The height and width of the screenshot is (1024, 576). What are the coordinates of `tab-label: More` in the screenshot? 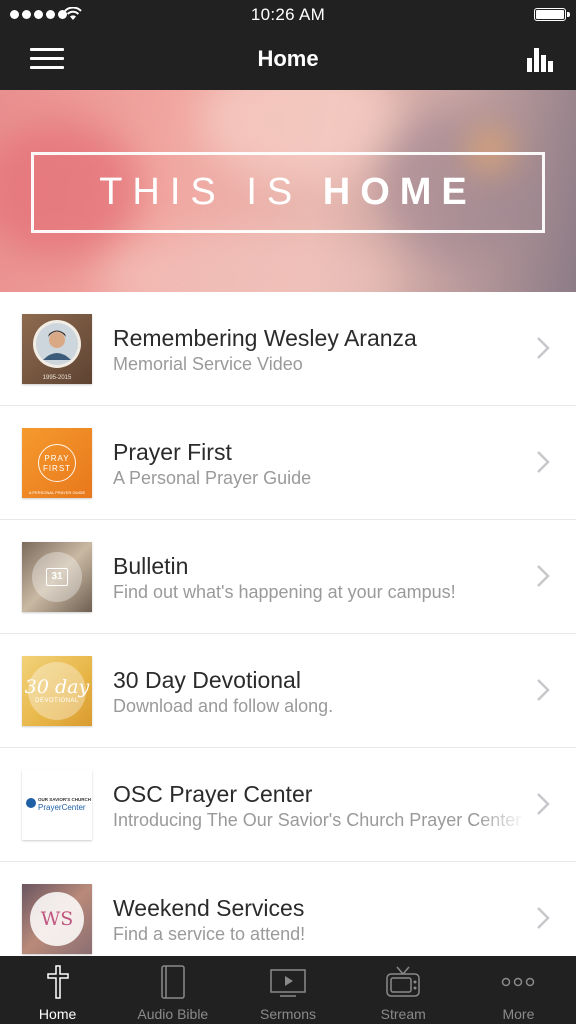 It's located at (518, 1014).